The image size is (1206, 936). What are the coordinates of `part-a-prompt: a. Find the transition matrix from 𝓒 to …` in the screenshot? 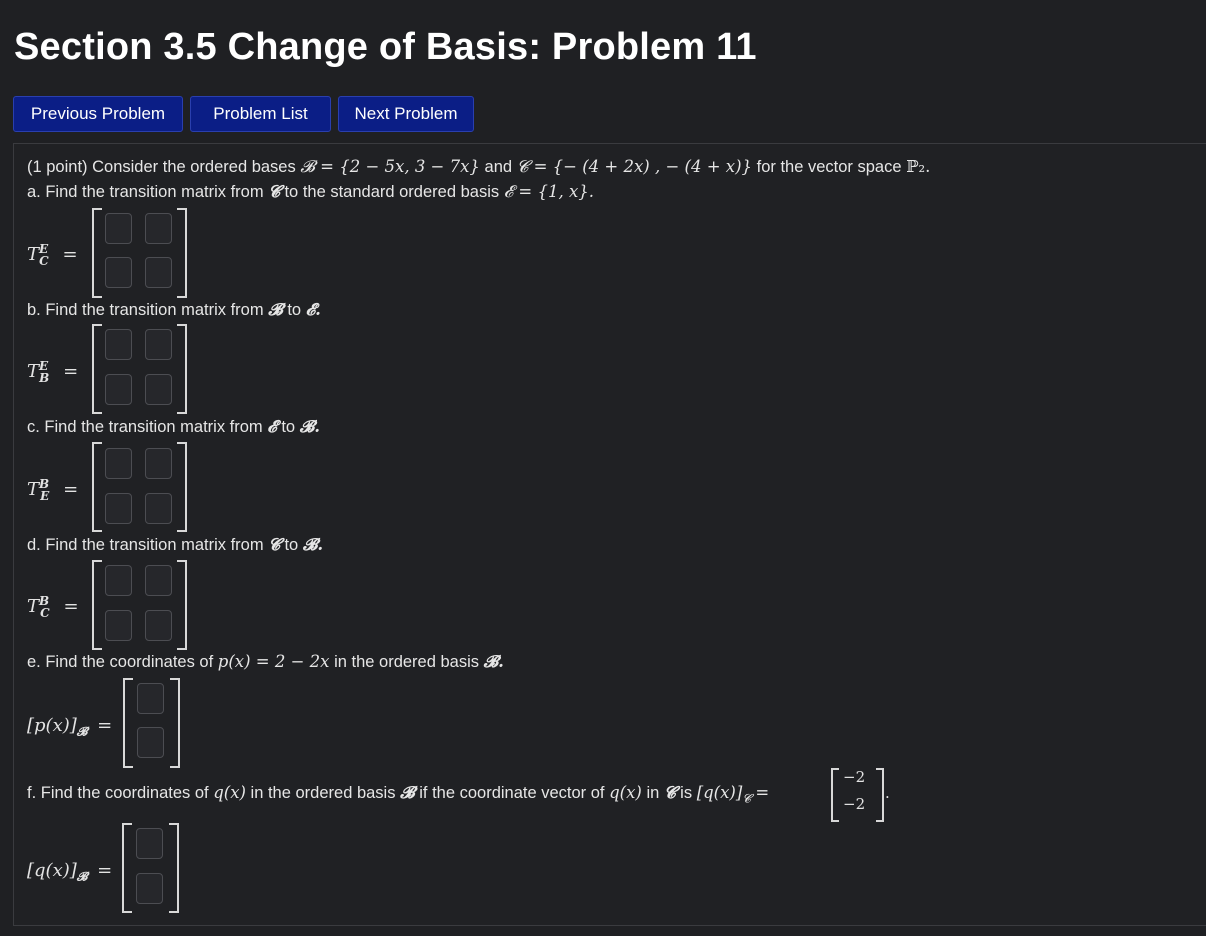 It's located at (311, 191).